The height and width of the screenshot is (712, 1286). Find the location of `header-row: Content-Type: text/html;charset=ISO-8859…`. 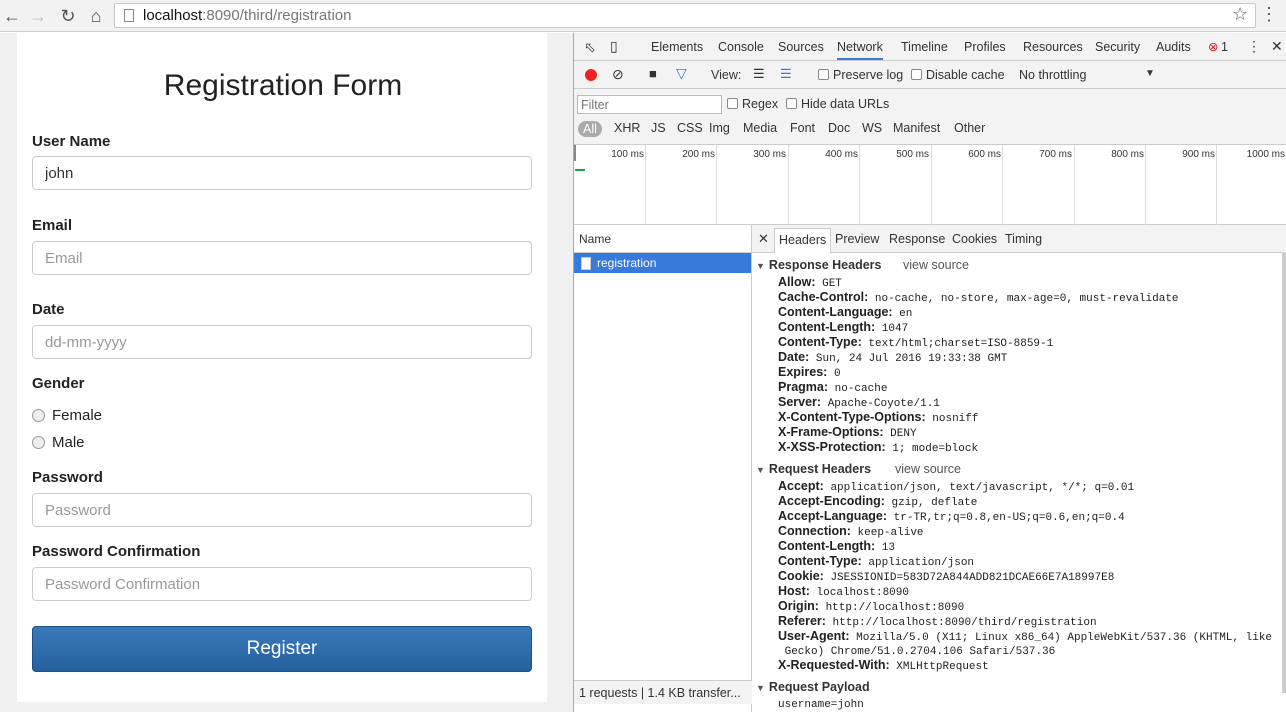

header-row: Content-Type: text/html;charset=ISO-8859… is located at coordinates (1028, 343).